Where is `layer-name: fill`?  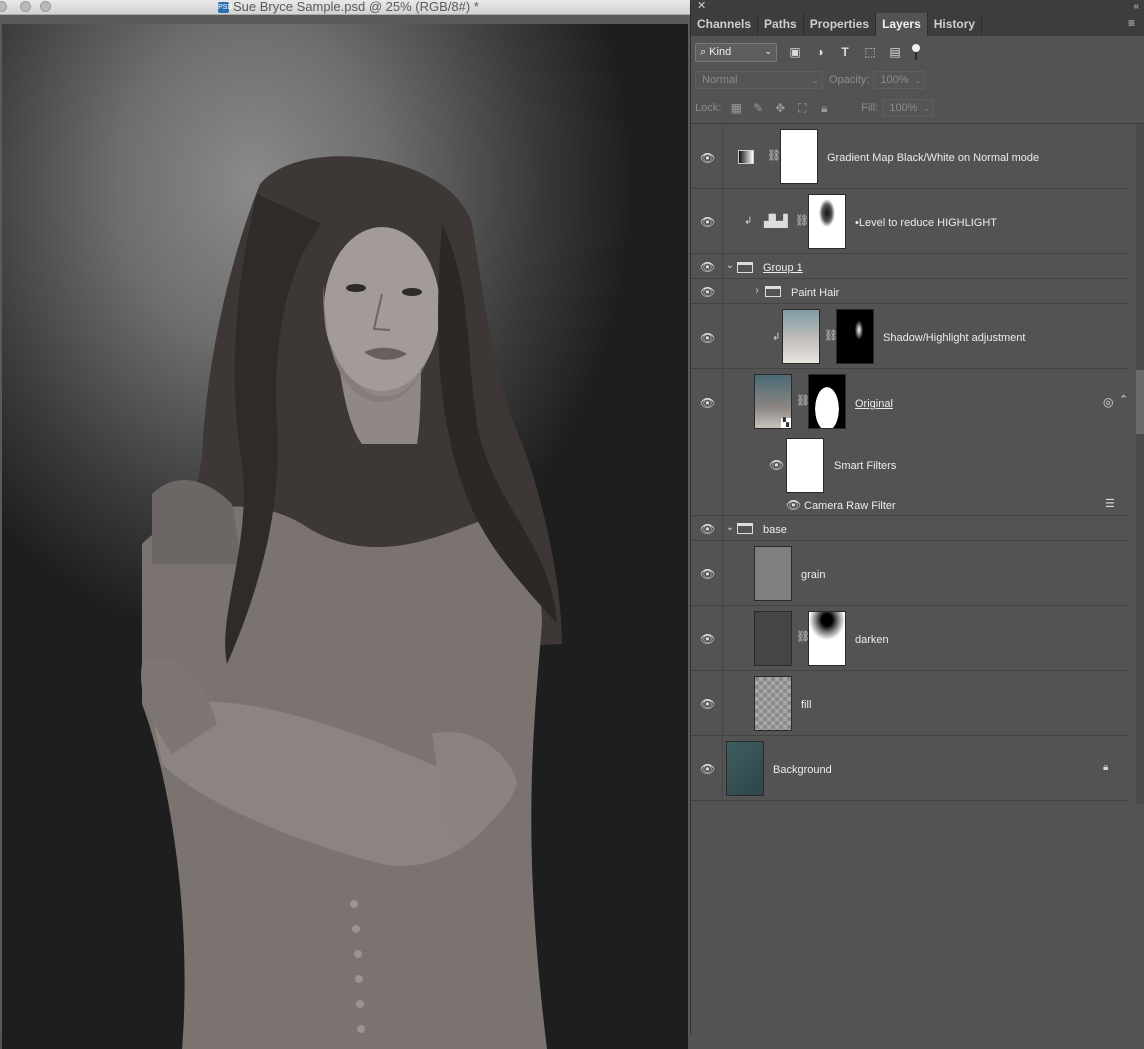
layer-name: fill is located at coordinates (806, 705).